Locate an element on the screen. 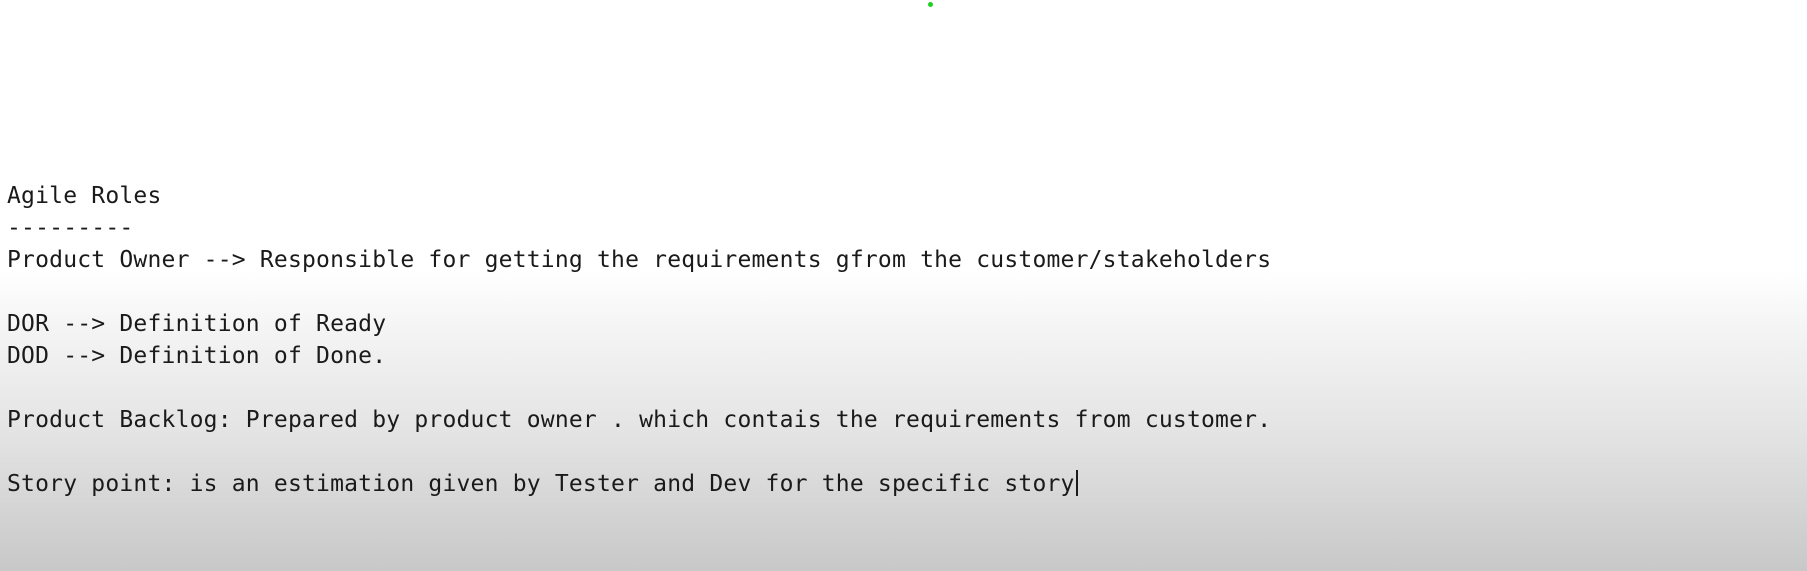 The width and height of the screenshot is (1807, 571). editor-line-dor: DOR --> Definition of Ready is located at coordinates (197, 324).